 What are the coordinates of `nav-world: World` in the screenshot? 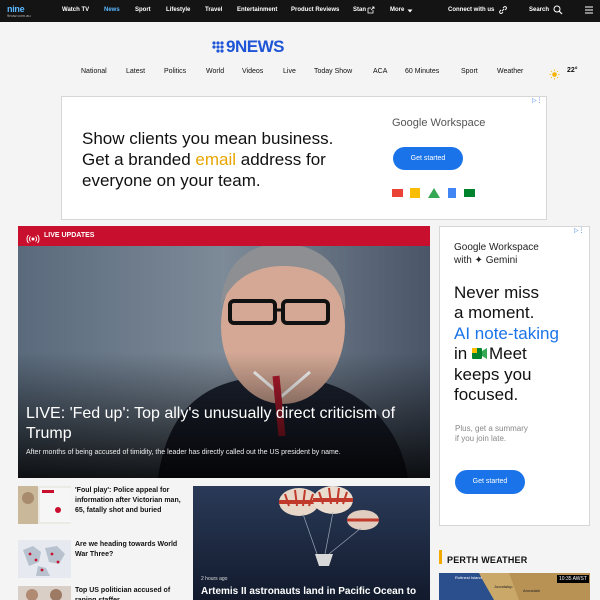 It's located at (215, 71).